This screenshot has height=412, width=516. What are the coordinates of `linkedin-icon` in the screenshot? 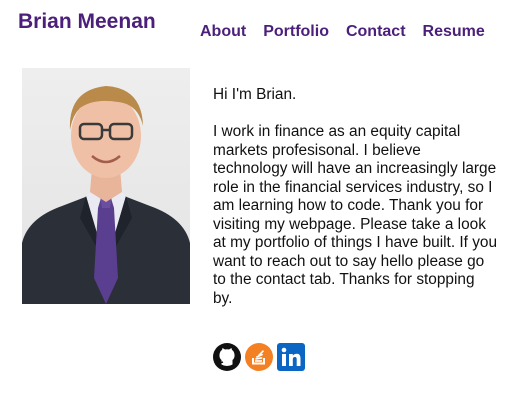 It's located at (291, 357).